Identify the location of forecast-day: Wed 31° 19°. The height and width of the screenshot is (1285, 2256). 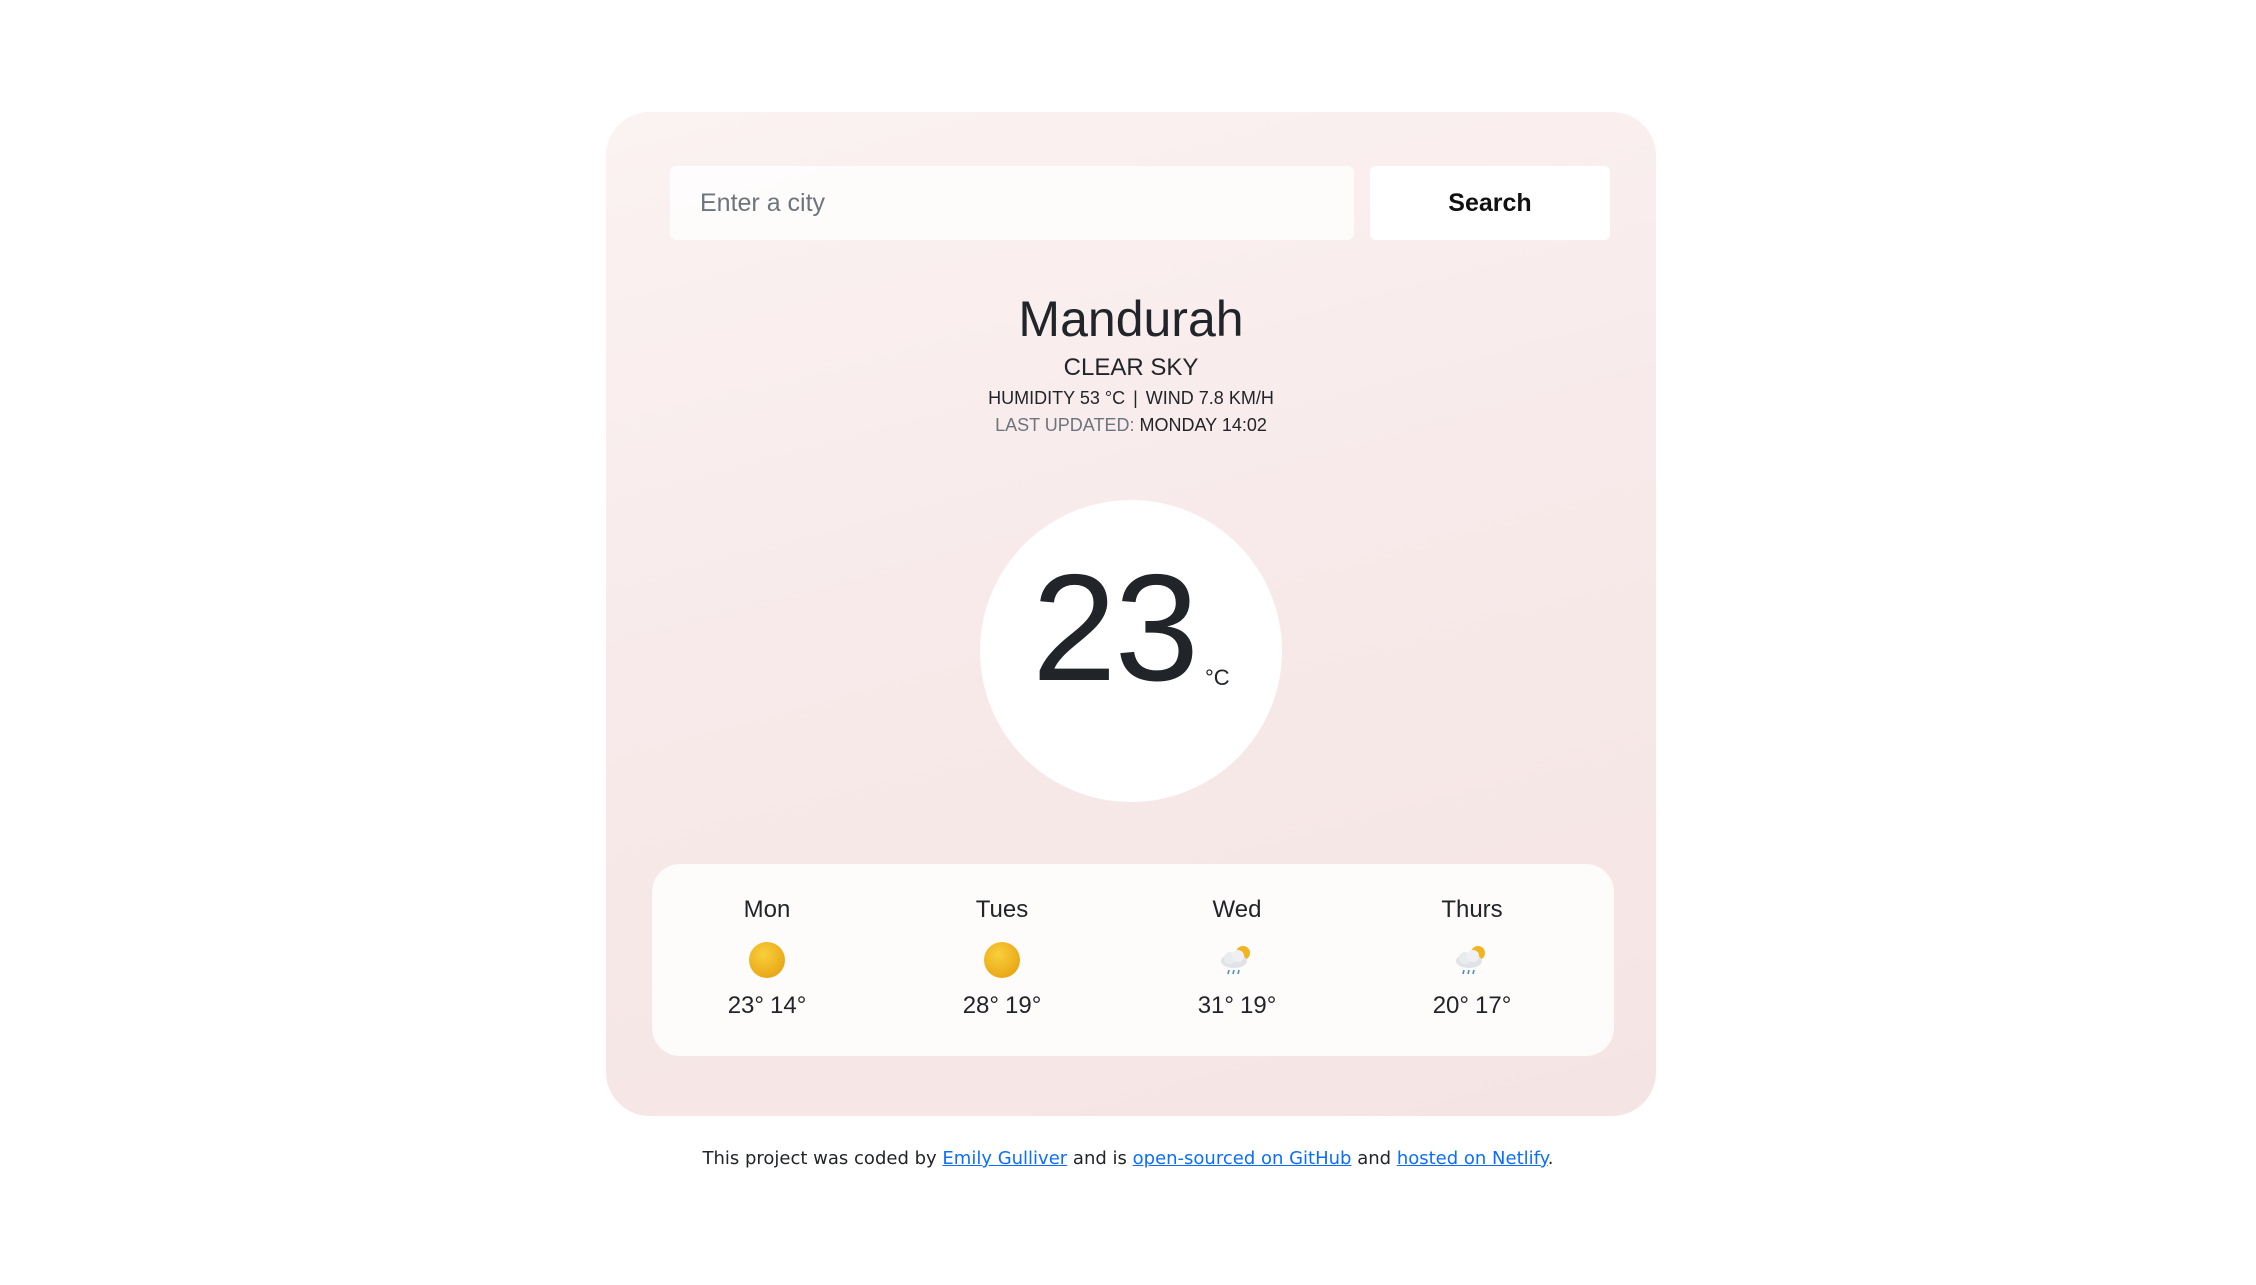
(1237, 960).